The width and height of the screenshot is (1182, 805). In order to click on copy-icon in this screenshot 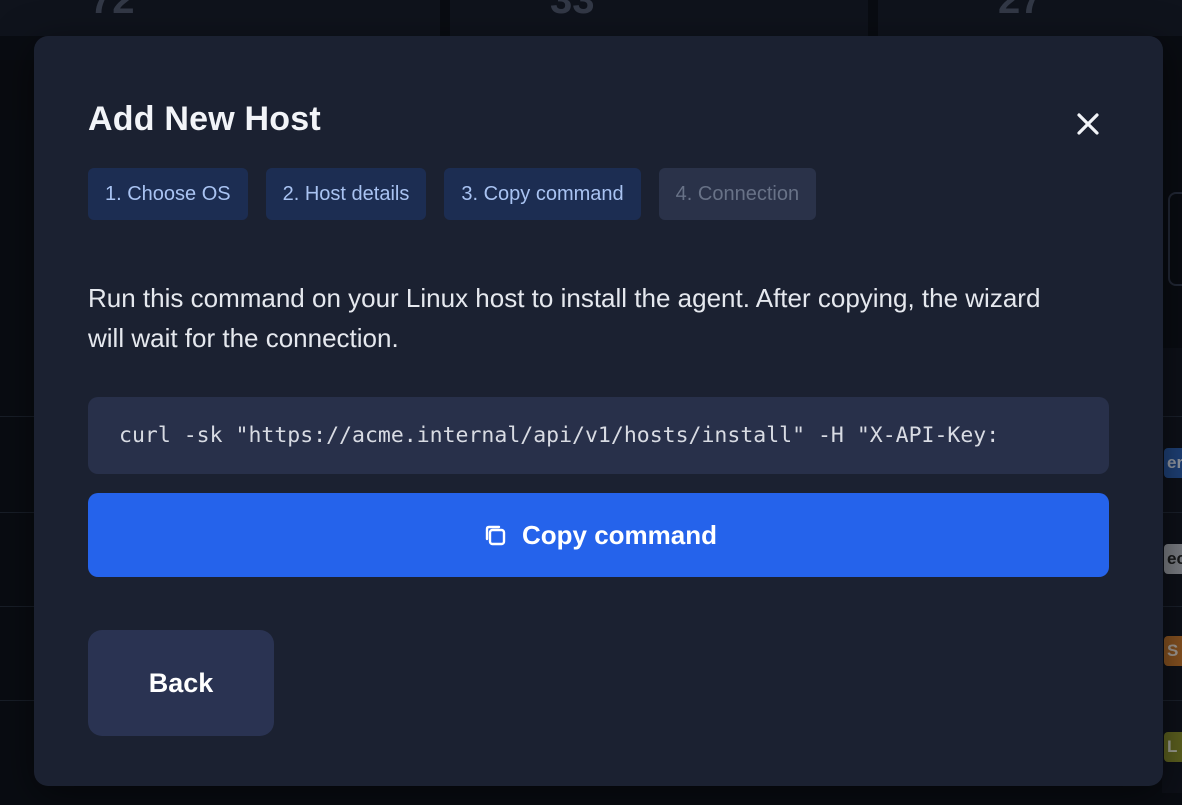, I will do `click(495, 535)`.